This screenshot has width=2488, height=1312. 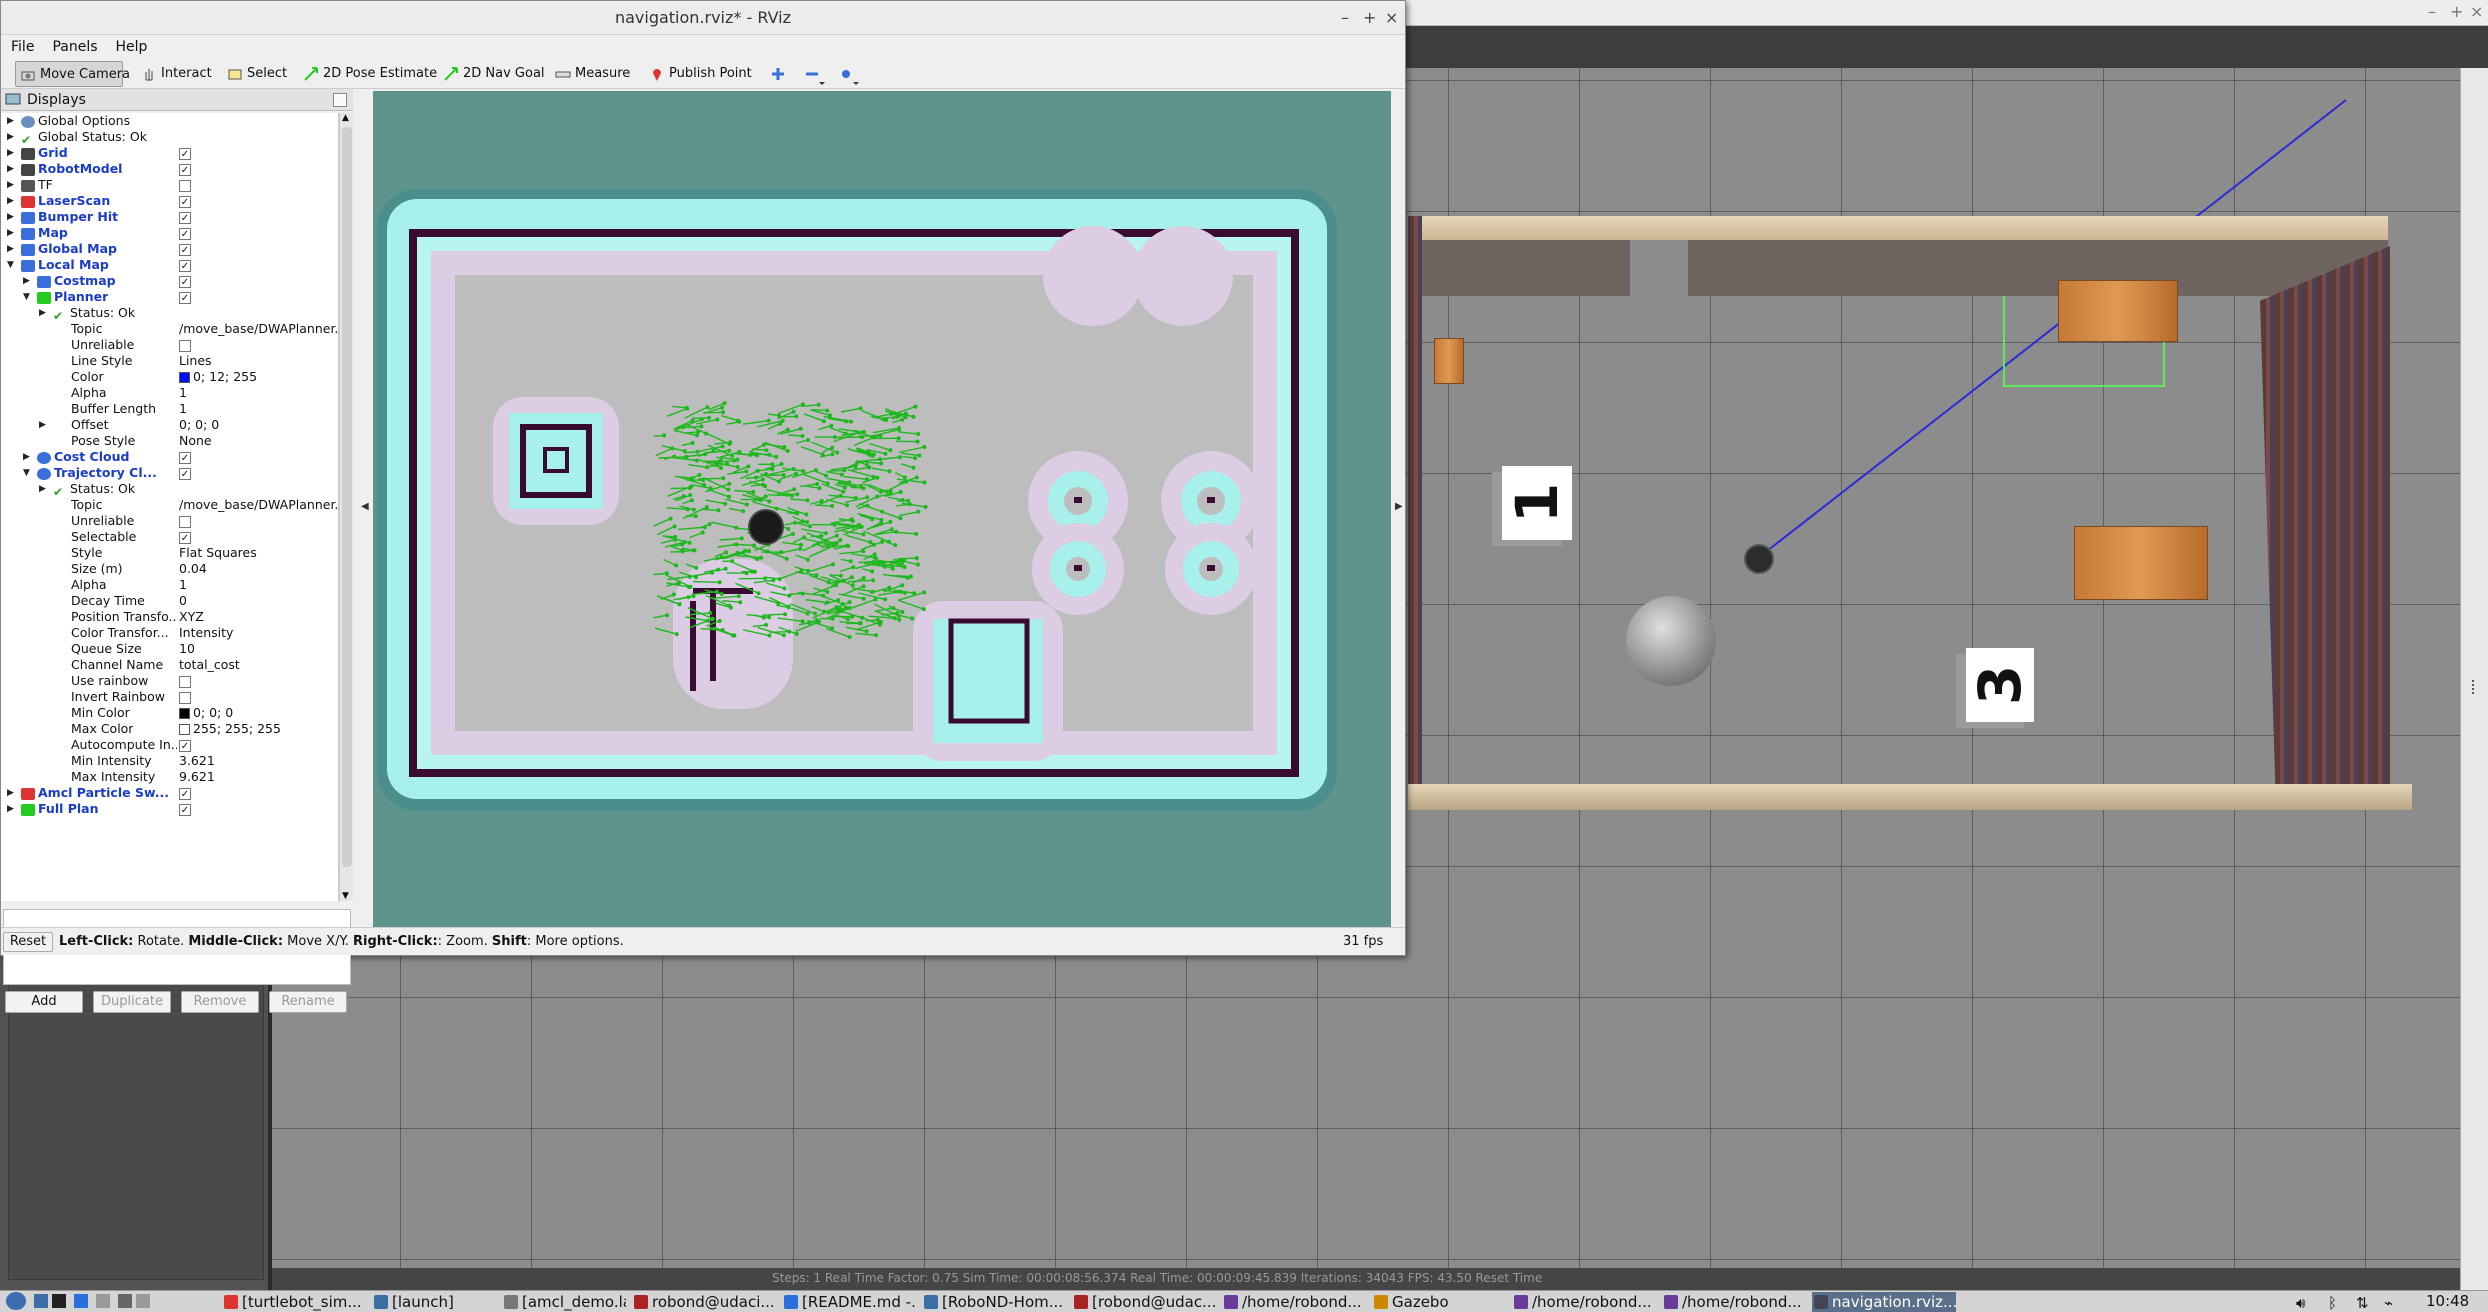 I want to click on display-item-max-color: Max Color 255; 255; 255, so click(x=169, y=729).